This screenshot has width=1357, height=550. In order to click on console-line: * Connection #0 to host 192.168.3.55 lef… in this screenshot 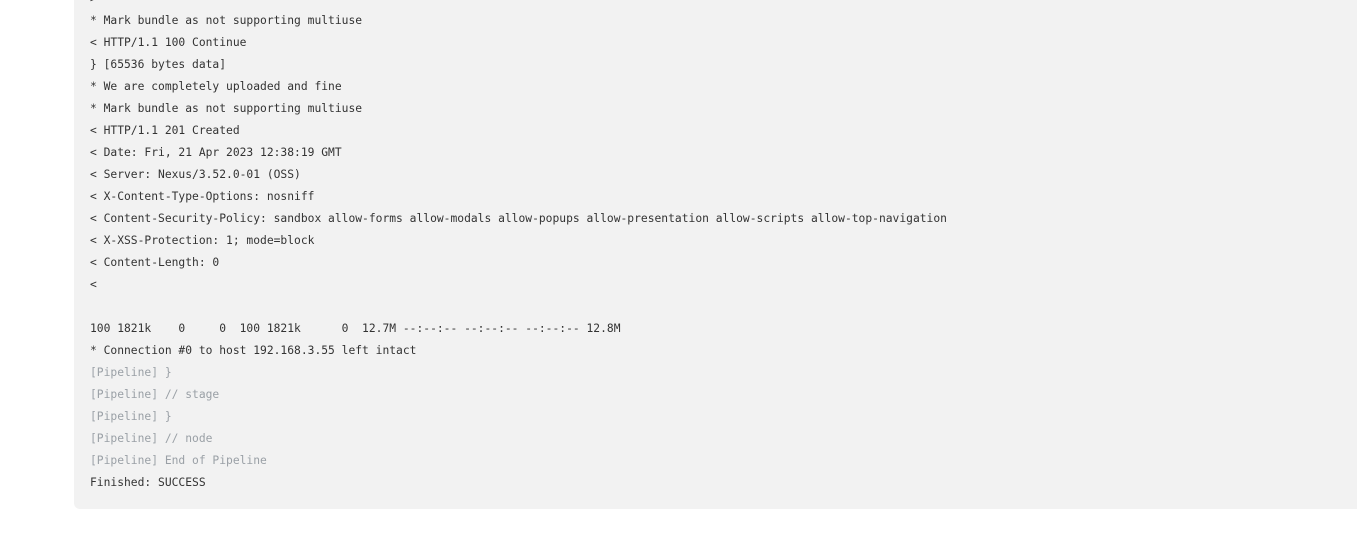, I will do `click(253, 350)`.